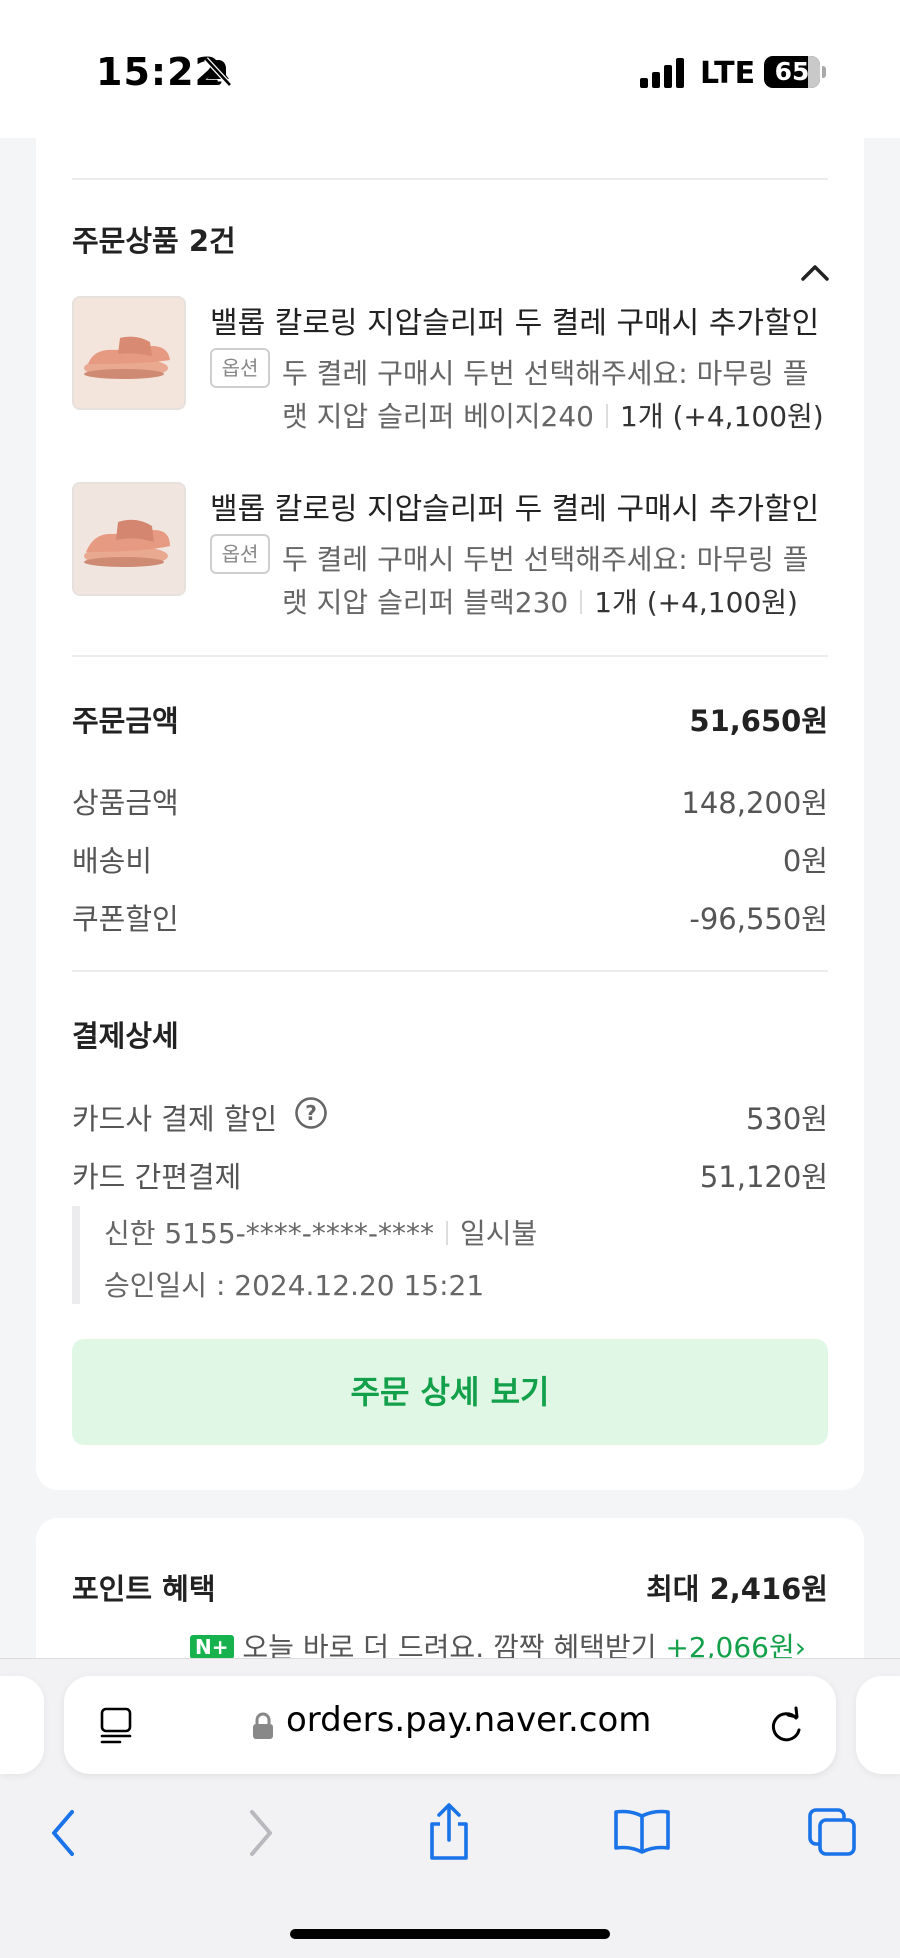  I want to click on option-text: 랫 지압 슬리퍼 블랙230, so click(425, 602).